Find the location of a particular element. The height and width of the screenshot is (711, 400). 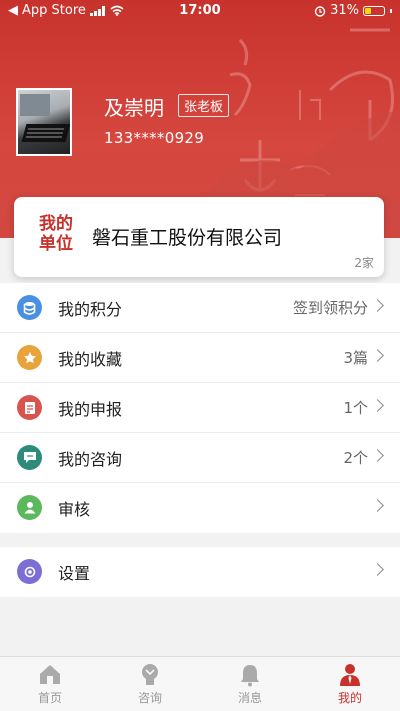

alarm-icon is located at coordinates (320, 11).